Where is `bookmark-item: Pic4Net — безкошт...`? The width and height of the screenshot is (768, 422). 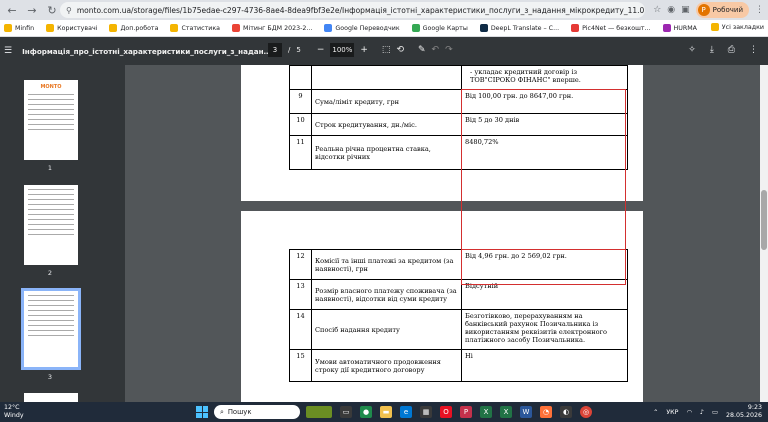
bookmark-item: Pic4Net — безкошт... is located at coordinates (611, 28).